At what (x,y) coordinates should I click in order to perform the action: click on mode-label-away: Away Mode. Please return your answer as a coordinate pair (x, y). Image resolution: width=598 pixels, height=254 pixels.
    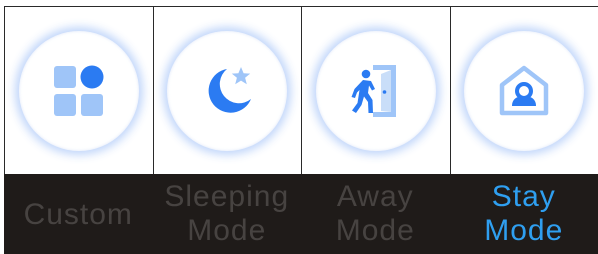
    Looking at the image, I should click on (375, 214).